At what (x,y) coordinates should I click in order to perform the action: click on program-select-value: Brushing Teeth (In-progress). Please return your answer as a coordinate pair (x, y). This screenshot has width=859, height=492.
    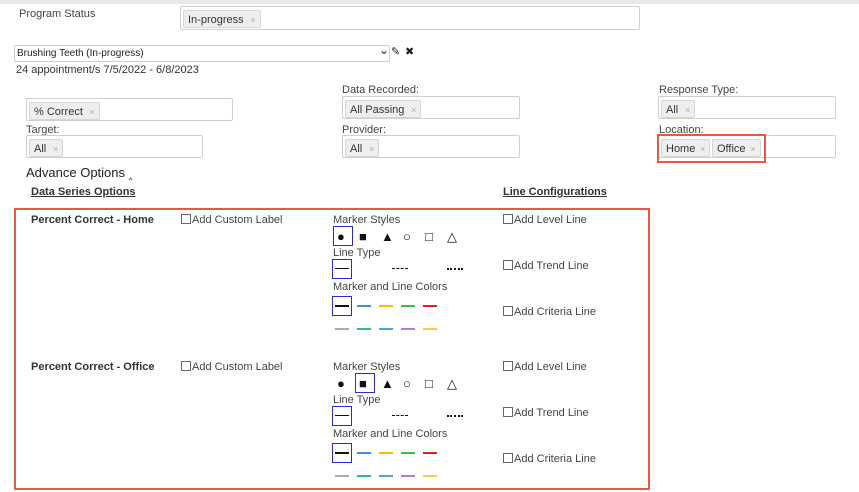
    Looking at the image, I should click on (80, 53).